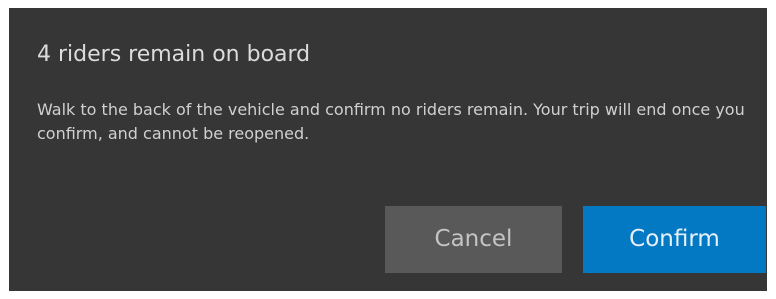 The height and width of the screenshot is (299, 776). Describe the element at coordinates (174, 54) in the screenshot. I see `dialog-title: 4 riders remain on board` at that location.